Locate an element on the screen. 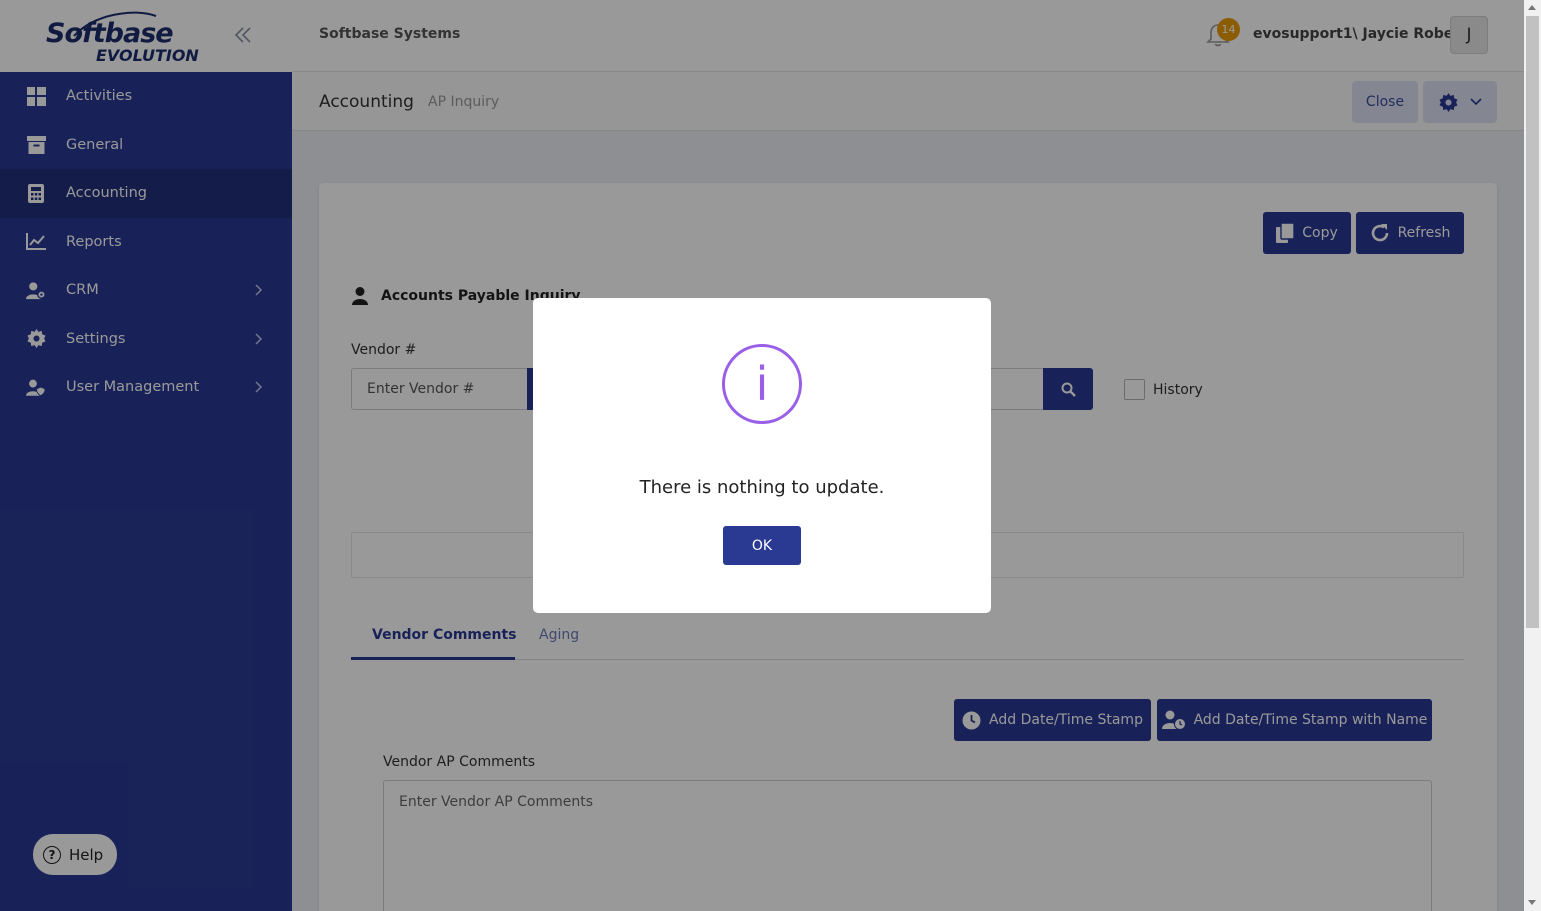  info-dialog: i There is nothing to update. OK is located at coordinates (762, 455).